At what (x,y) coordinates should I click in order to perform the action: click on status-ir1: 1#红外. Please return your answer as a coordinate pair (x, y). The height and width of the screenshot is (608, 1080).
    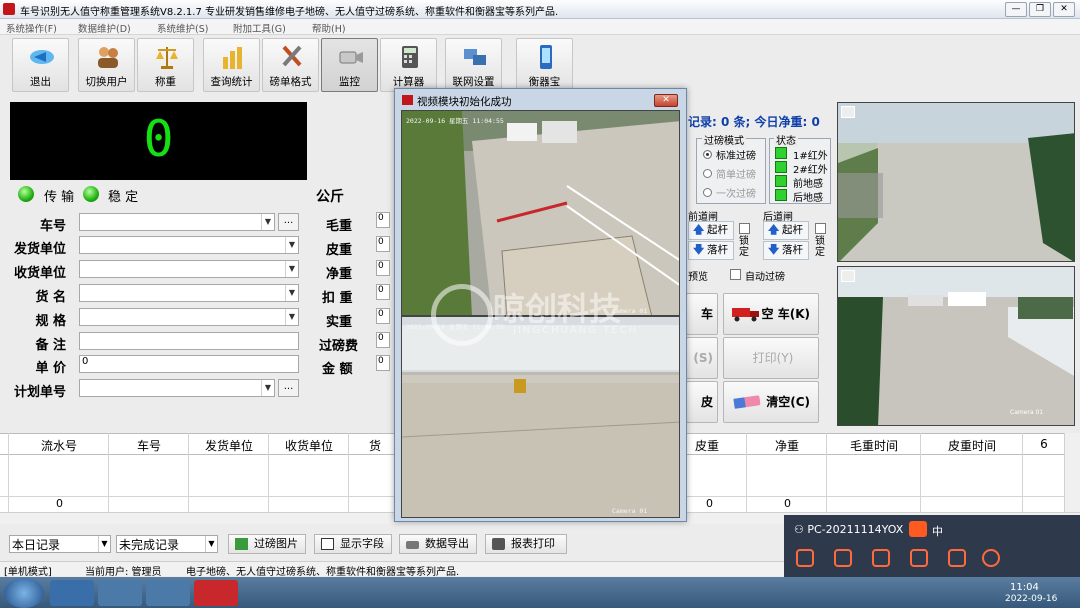
    Looking at the image, I should click on (810, 156).